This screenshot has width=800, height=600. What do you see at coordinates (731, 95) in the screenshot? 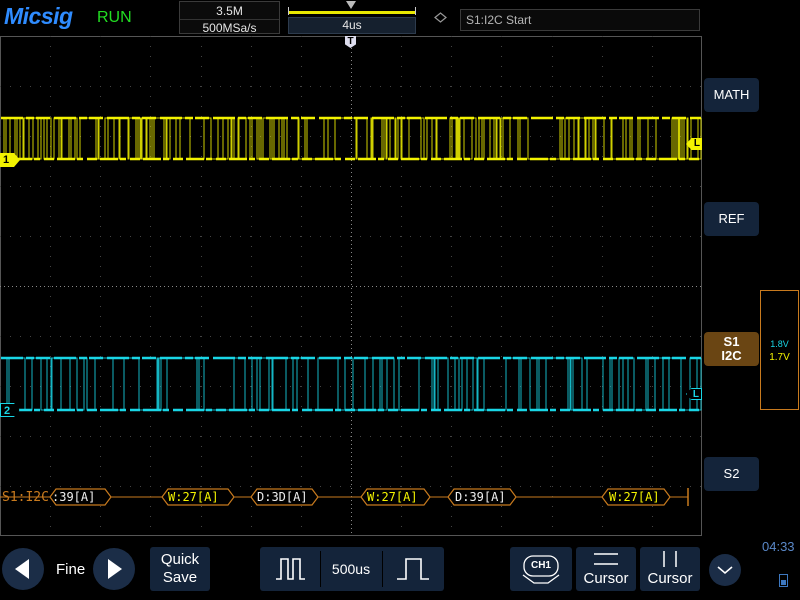
I see `math-button: MATH` at bounding box center [731, 95].